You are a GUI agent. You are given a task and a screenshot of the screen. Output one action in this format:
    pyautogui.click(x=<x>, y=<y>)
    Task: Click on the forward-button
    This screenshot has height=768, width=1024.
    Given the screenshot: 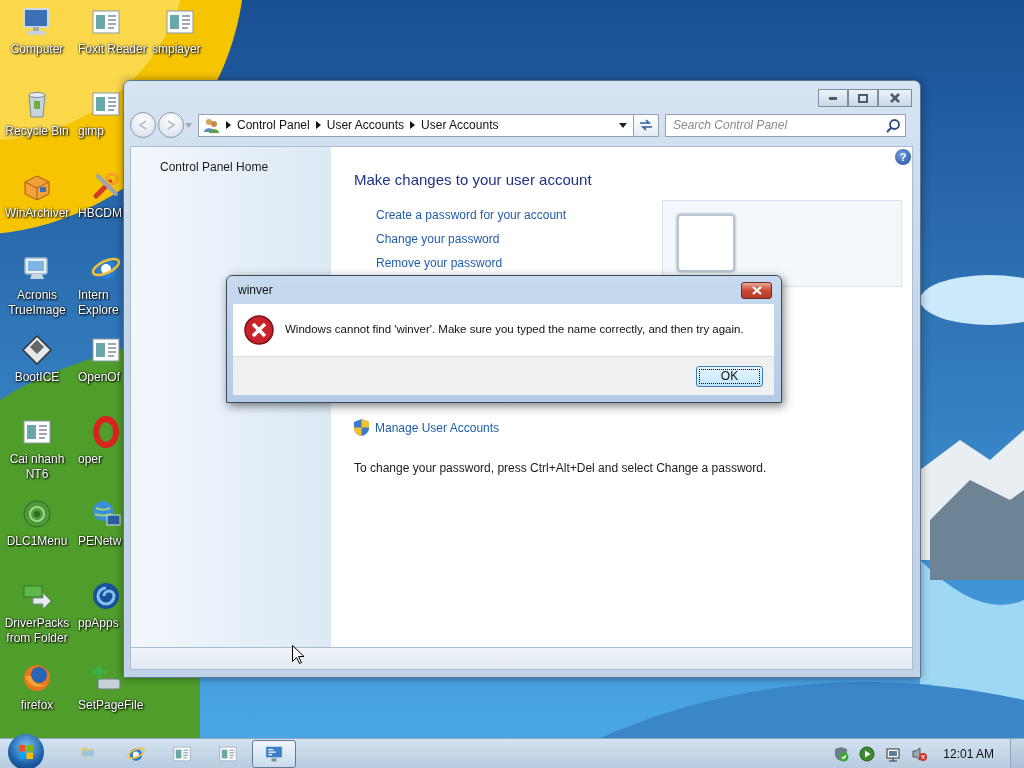 What is the action you would take?
    pyautogui.click(x=171, y=125)
    